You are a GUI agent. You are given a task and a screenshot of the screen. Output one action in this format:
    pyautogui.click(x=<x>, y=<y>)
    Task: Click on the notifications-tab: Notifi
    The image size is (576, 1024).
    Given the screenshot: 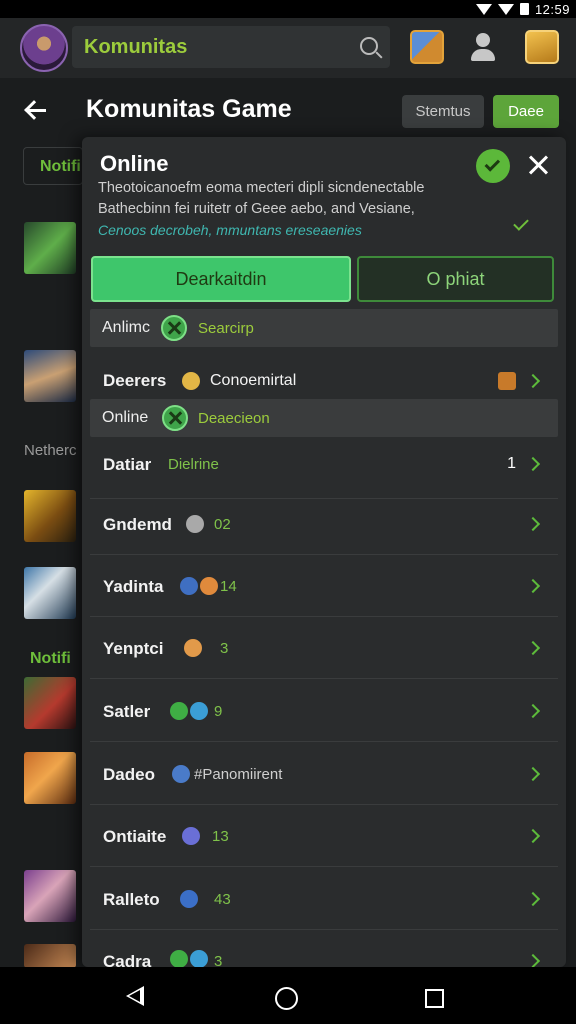 What is the action you would take?
    pyautogui.click(x=53, y=166)
    